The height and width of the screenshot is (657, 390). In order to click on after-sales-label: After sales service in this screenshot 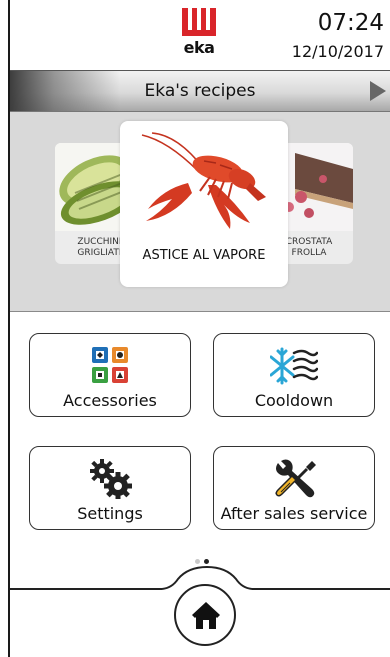, I will do `click(294, 513)`.